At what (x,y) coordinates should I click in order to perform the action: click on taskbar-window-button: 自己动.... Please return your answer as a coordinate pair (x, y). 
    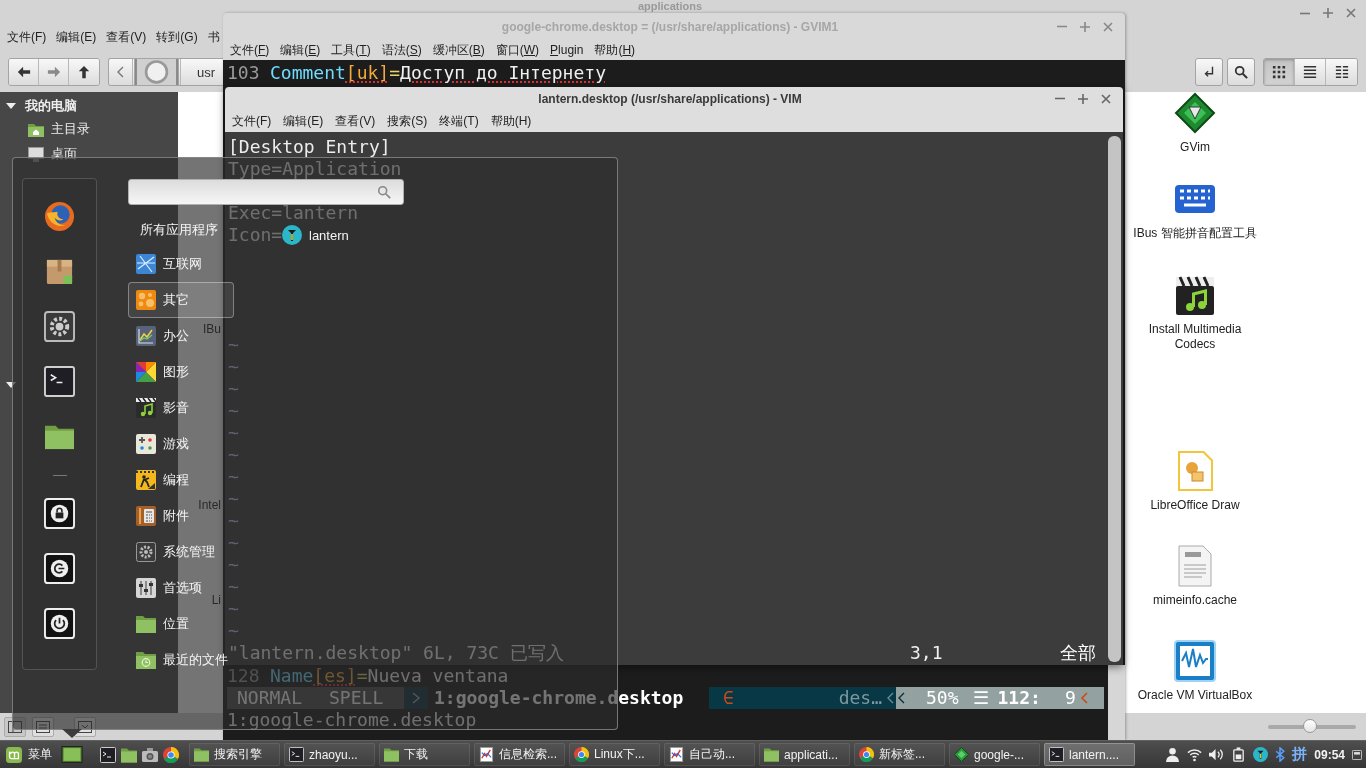
    Looking at the image, I should click on (709, 754).